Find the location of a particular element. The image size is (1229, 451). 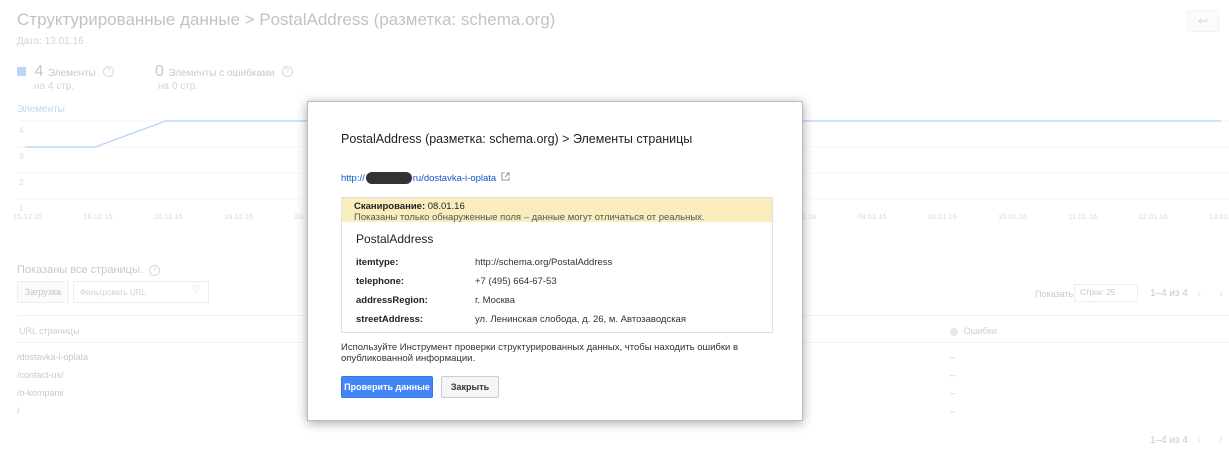

y-tick-label: 2 is located at coordinates (21, 182).